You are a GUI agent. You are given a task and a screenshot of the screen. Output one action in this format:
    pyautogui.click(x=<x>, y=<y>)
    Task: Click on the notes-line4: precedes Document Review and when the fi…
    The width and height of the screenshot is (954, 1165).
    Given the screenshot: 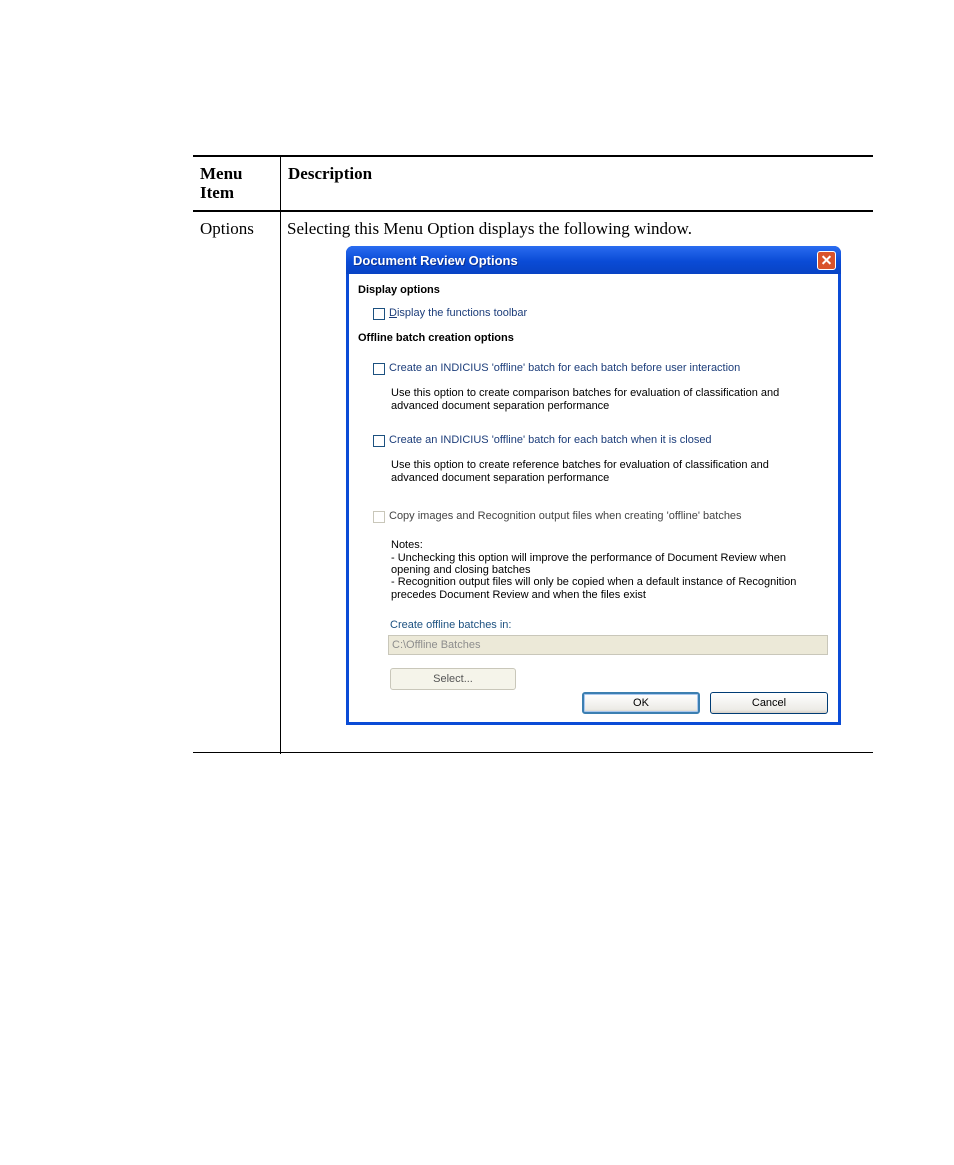 What is the action you would take?
    pyautogui.click(x=518, y=595)
    